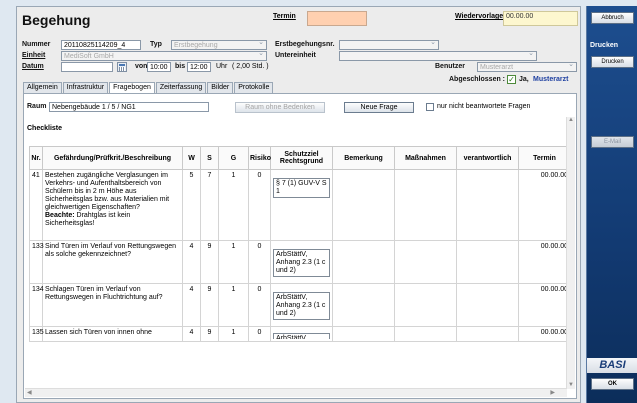 The image size is (637, 403). What do you see at coordinates (527, 67) in the screenshot?
I see `benutzer-select: Musterarzt` at bounding box center [527, 67].